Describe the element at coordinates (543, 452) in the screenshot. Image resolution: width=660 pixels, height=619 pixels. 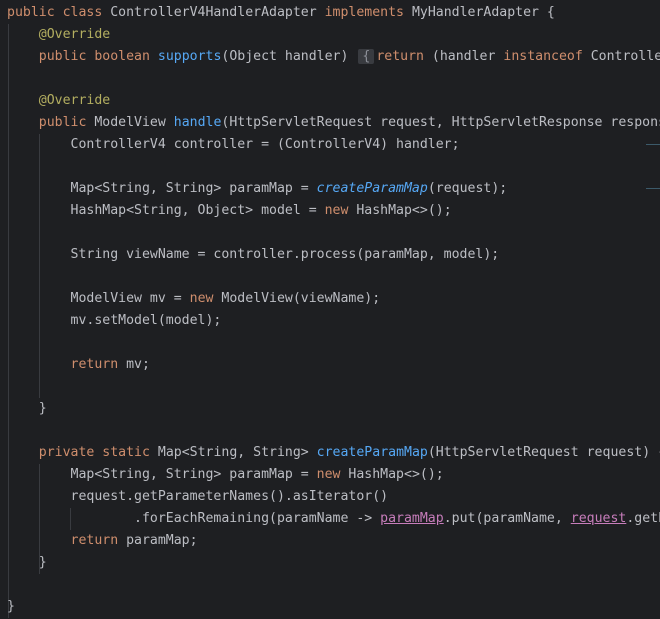
I see `code-token: (HttpServletRequest request) {` at that location.